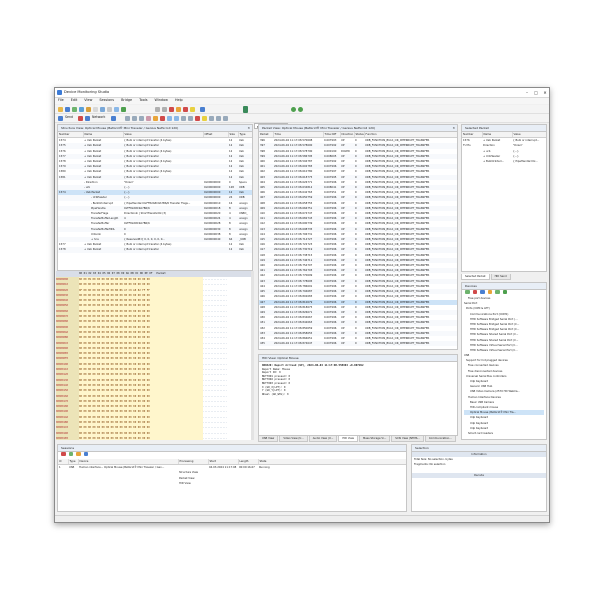  Describe the element at coordinates (176, 118) in the screenshot. I see `redo-icon` at that location.